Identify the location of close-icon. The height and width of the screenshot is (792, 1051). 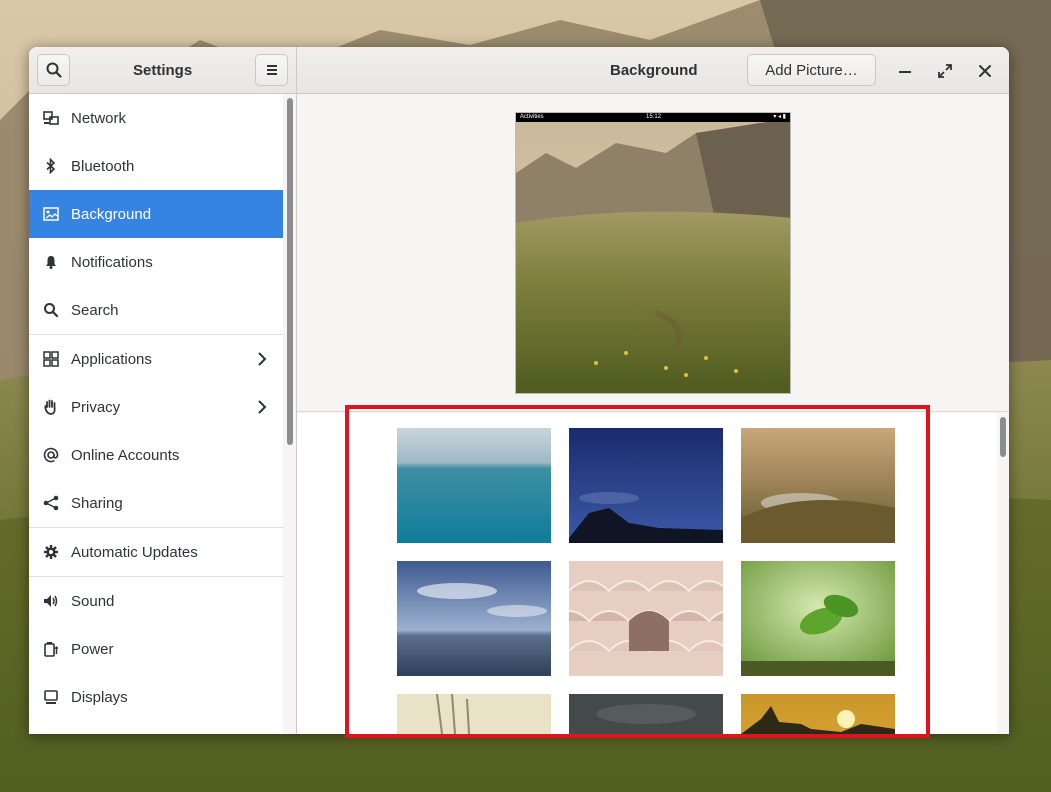
(985, 71).